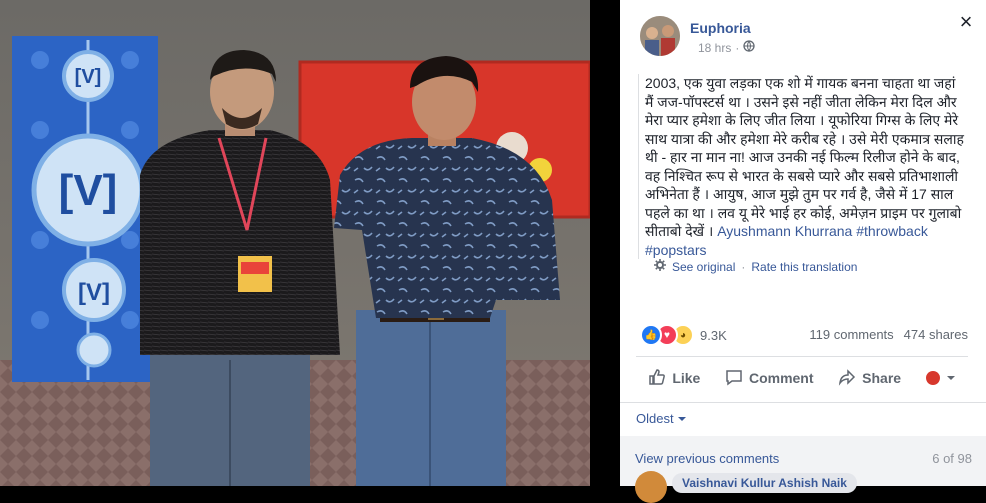  I want to click on comment-label: Comment, so click(781, 378).